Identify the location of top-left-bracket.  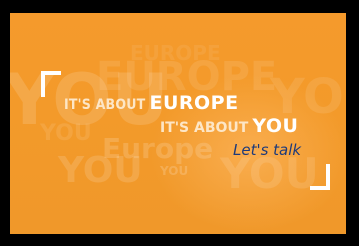
(51, 84).